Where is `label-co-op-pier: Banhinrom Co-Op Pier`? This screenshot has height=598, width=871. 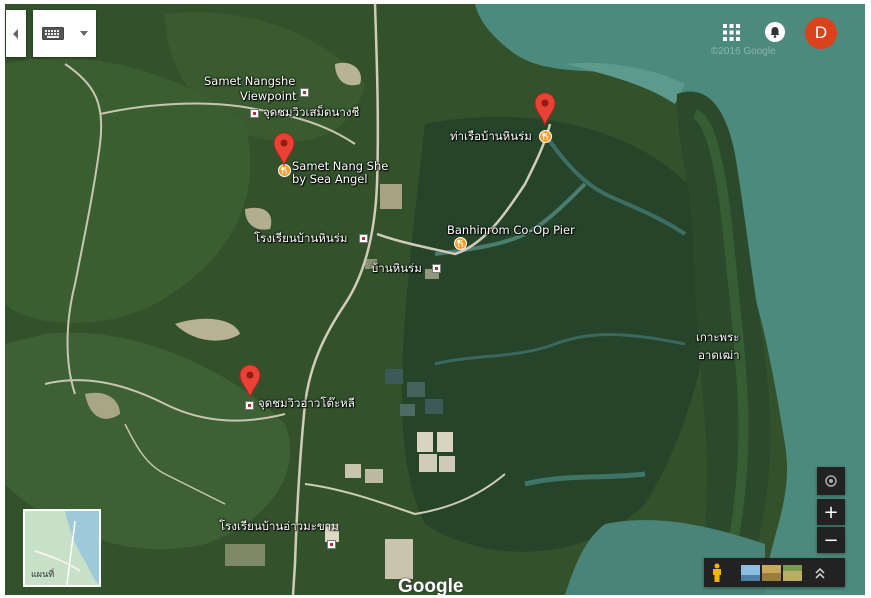 label-co-op-pier: Banhinrom Co-Op Pier is located at coordinates (511, 230).